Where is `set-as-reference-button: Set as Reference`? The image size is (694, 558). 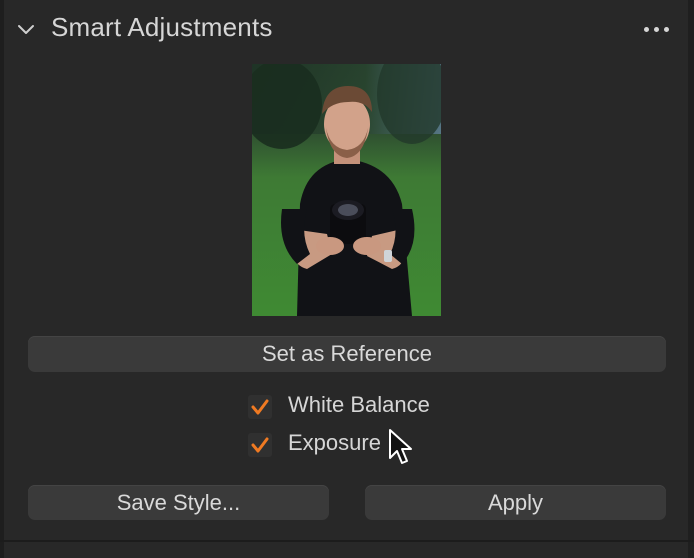 set-as-reference-button: Set as Reference is located at coordinates (347, 354).